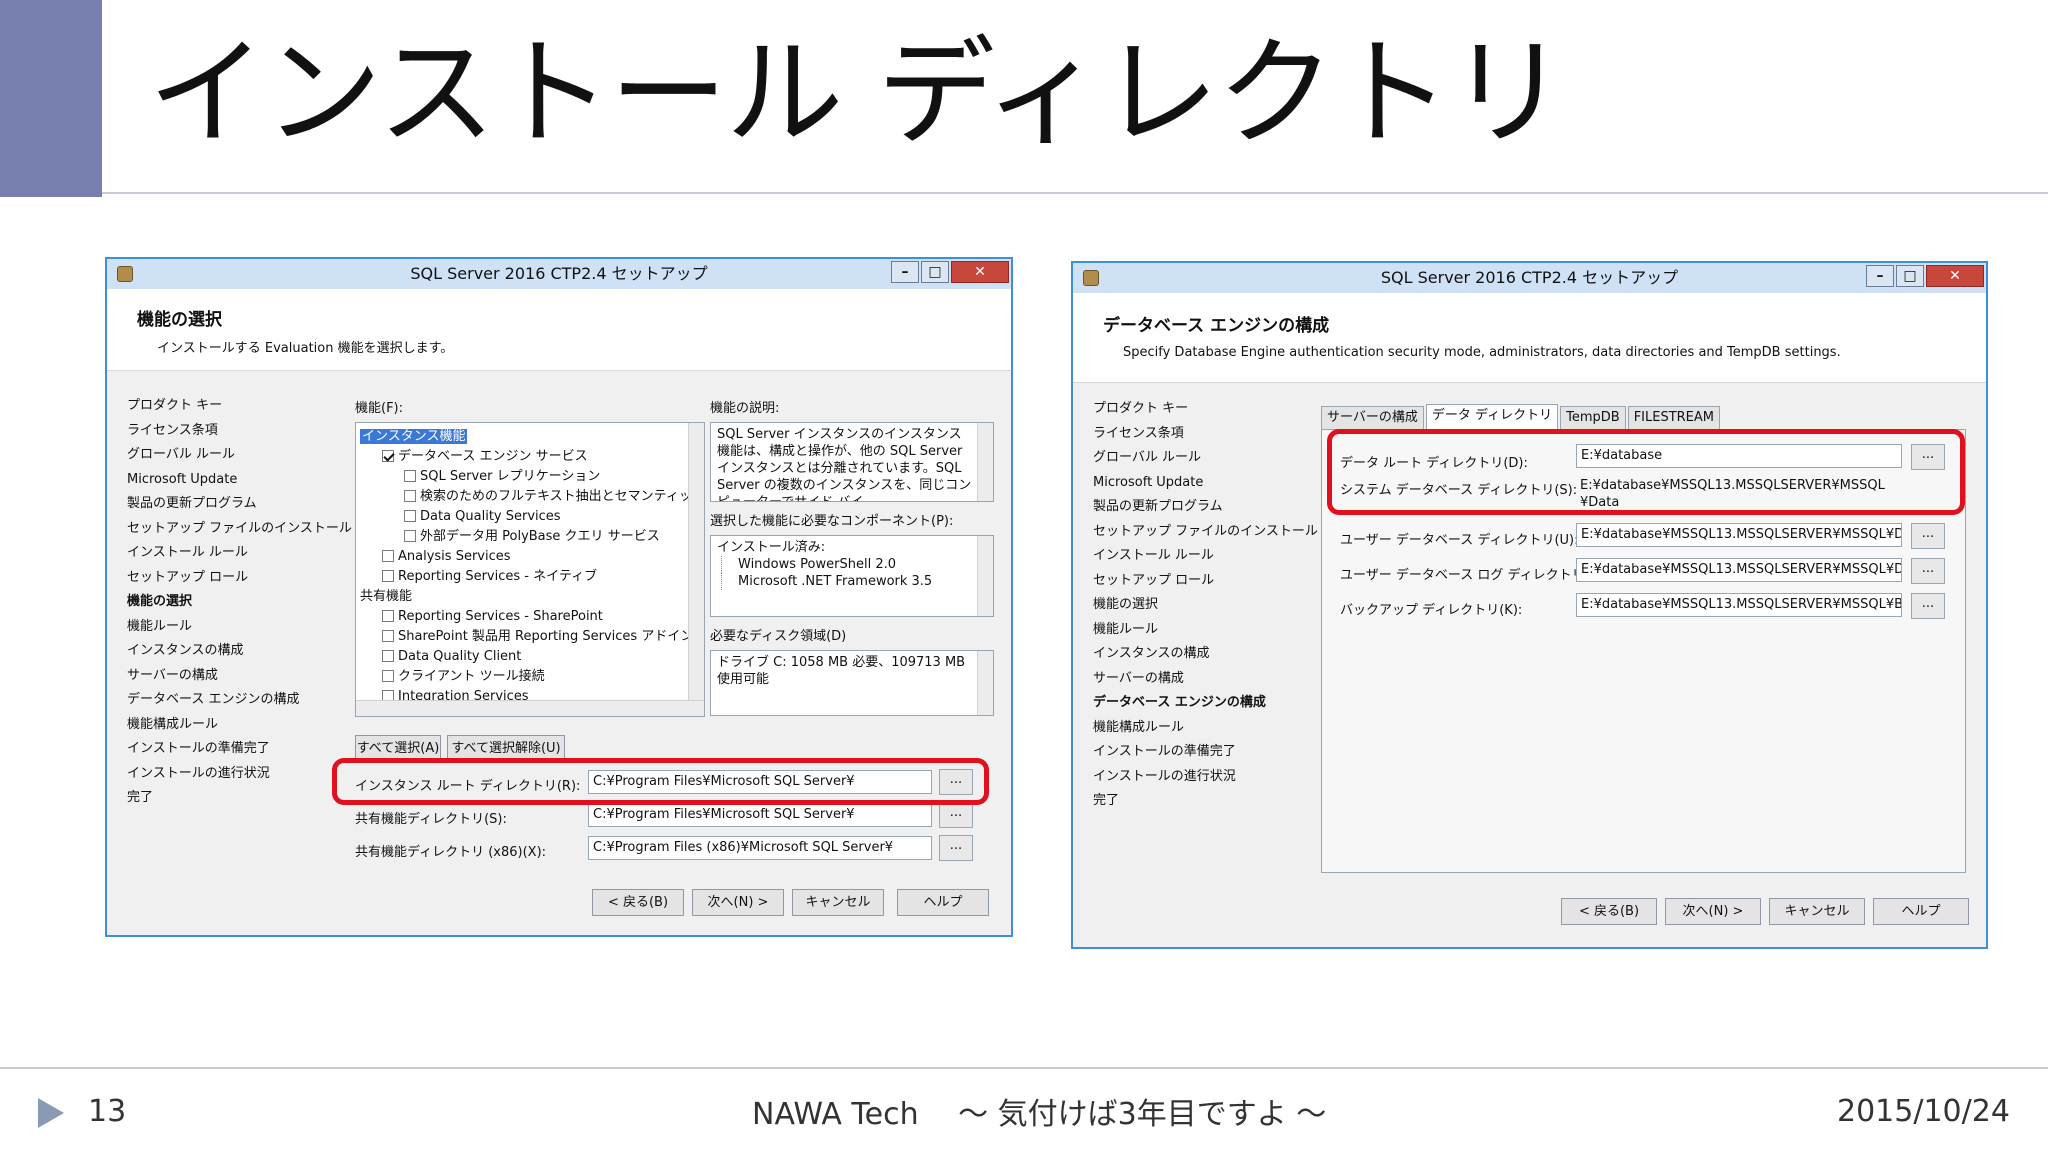 This screenshot has height=1152, width=2048. Describe the element at coordinates (490, 516) in the screenshot. I see `feature-dqs: Data Quality Services` at that location.